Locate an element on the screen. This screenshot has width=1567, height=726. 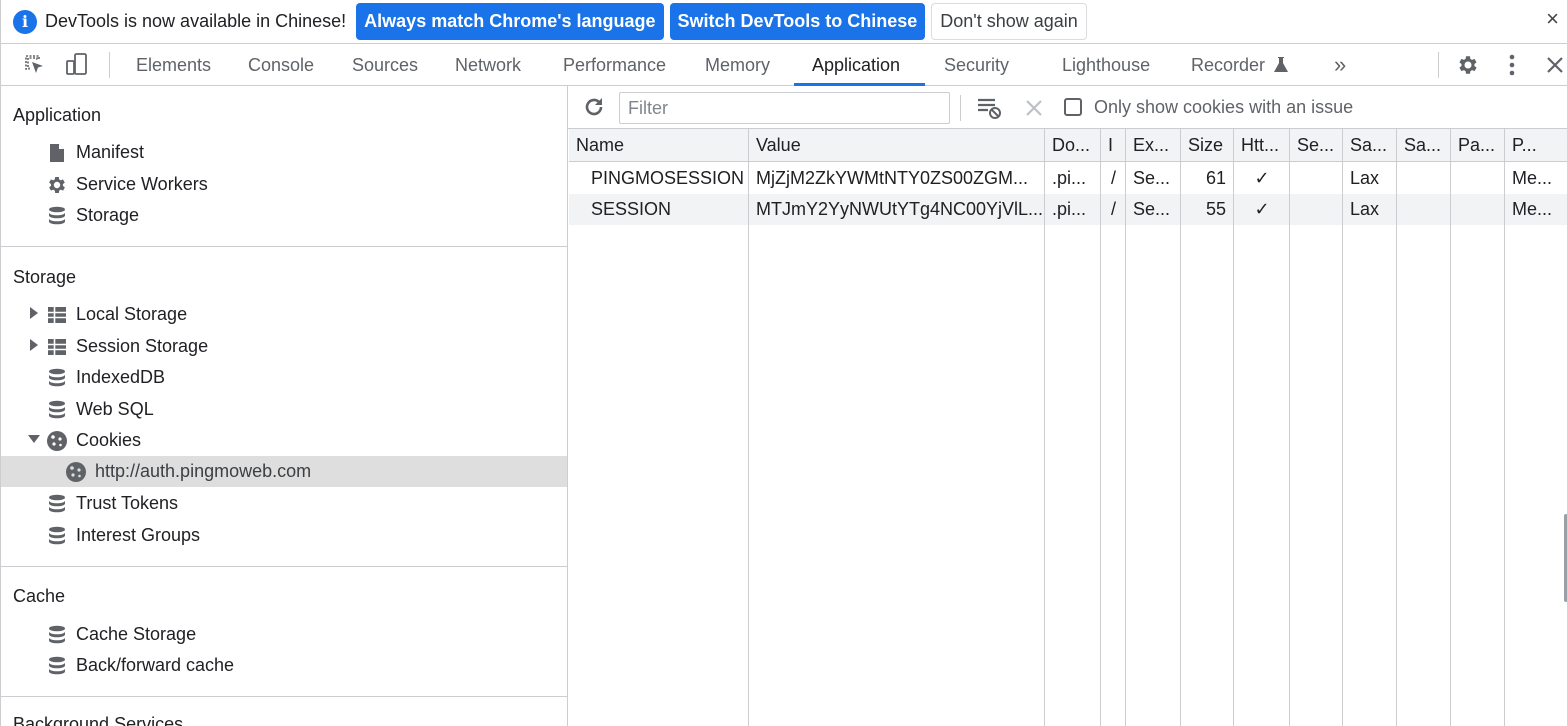
device-toolbar-icon is located at coordinates (77, 65).